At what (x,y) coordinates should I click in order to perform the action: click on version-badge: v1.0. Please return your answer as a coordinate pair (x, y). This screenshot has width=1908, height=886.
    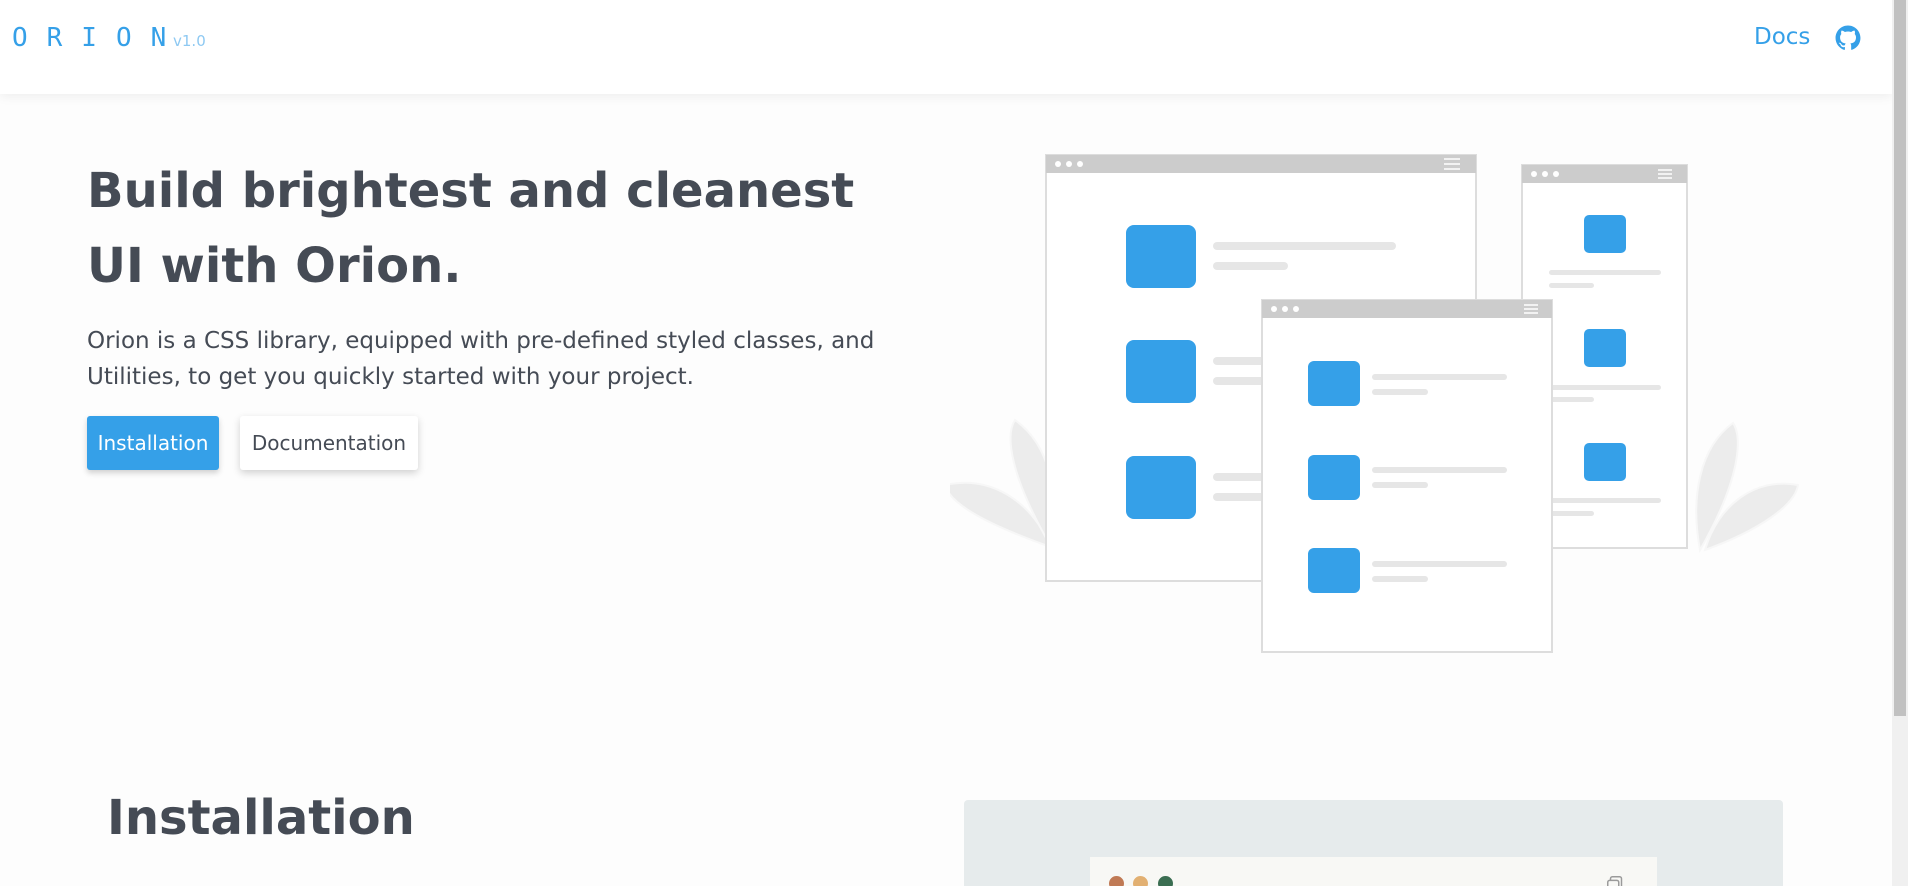
    Looking at the image, I should click on (189, 41).